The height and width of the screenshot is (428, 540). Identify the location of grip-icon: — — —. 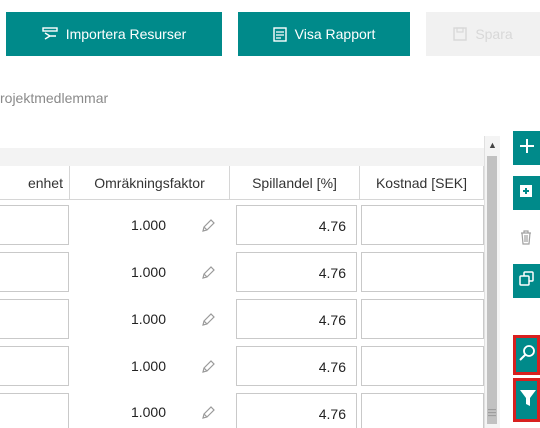
(492, 412).